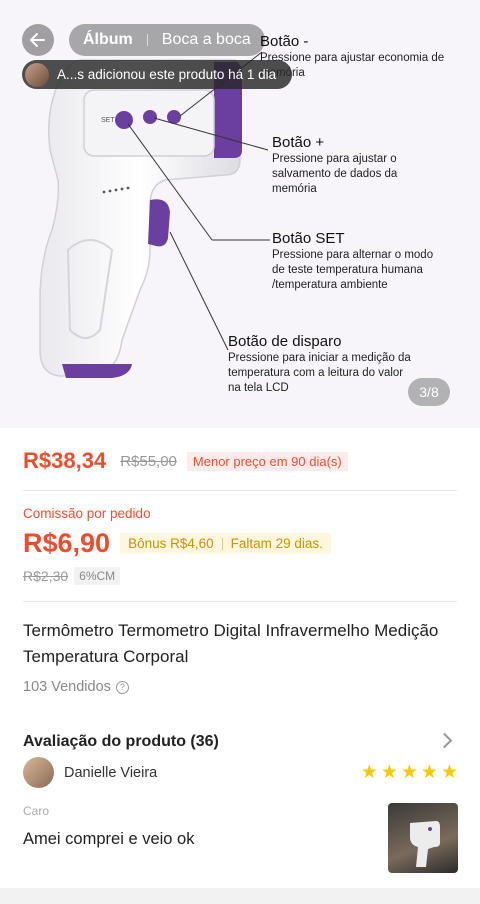 This screenshot has height=904, width=480. I want to click on commission-label: Comissão por pedido, so click(87, 513).